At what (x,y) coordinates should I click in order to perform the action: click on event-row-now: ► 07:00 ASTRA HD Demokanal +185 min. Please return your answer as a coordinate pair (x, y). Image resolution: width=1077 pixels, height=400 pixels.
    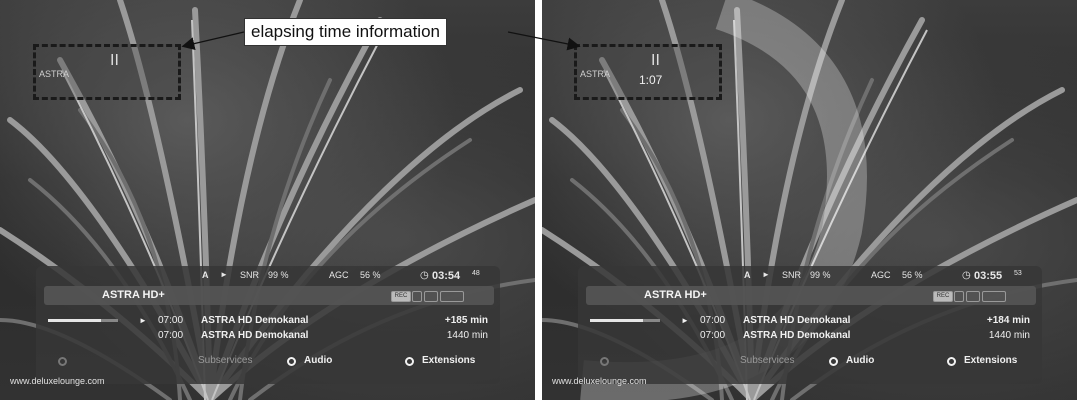
    Looking at the image, I should click on (268, 322).